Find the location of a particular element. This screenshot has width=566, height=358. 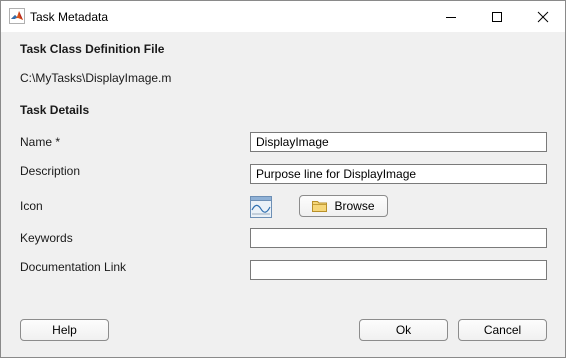

keywords-field is located at coordinates (398, 238).